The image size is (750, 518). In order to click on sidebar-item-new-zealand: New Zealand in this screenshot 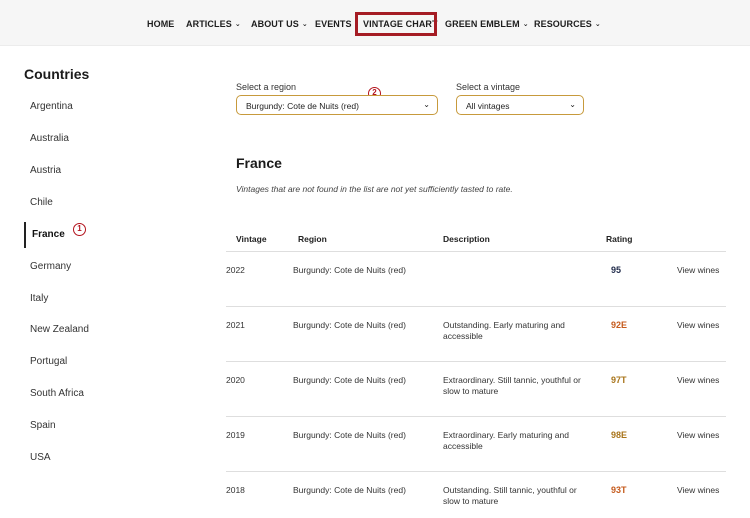, I will do `click(59, 329)`.